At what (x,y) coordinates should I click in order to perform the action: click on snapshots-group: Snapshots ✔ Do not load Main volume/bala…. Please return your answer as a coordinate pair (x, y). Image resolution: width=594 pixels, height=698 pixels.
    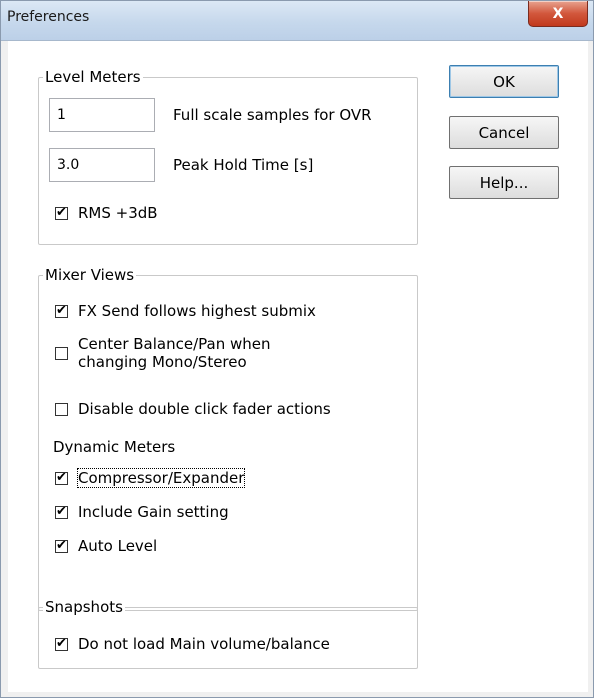
    Looking at the image, I should click on (228, 633).